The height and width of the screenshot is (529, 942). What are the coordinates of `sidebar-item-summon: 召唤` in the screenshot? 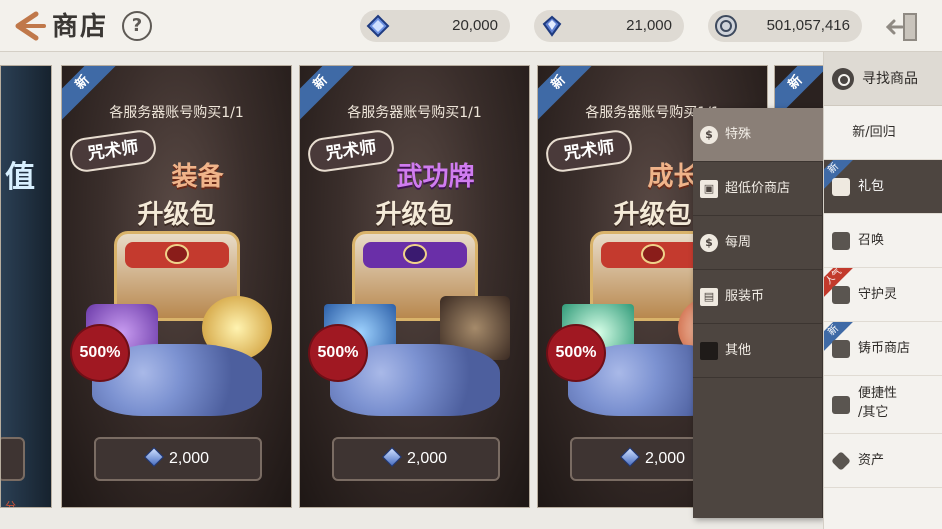 It's located at (883, 241).